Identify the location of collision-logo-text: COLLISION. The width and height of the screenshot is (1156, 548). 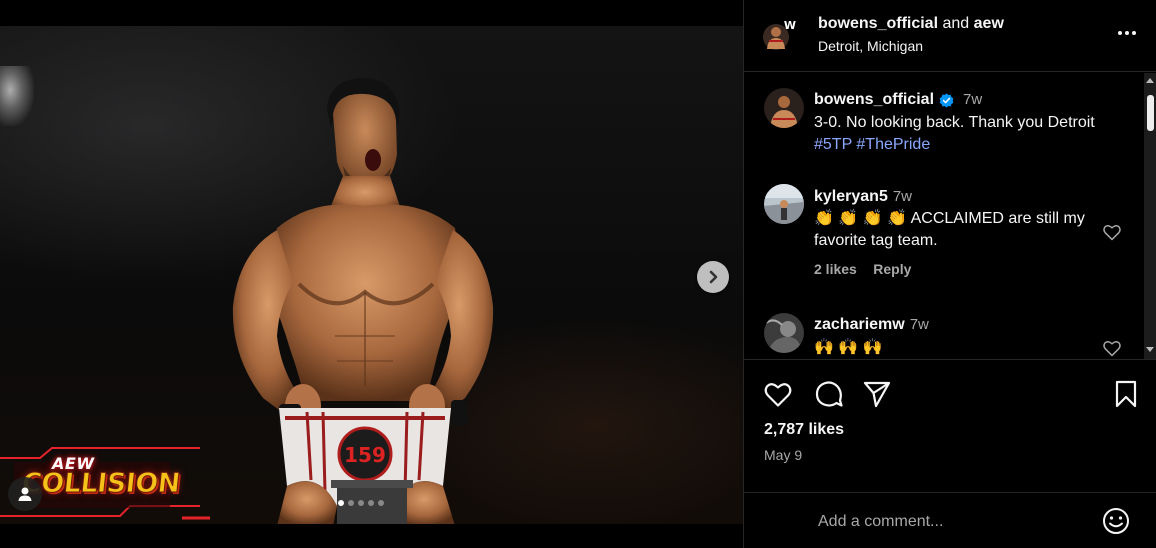
(101, 484).